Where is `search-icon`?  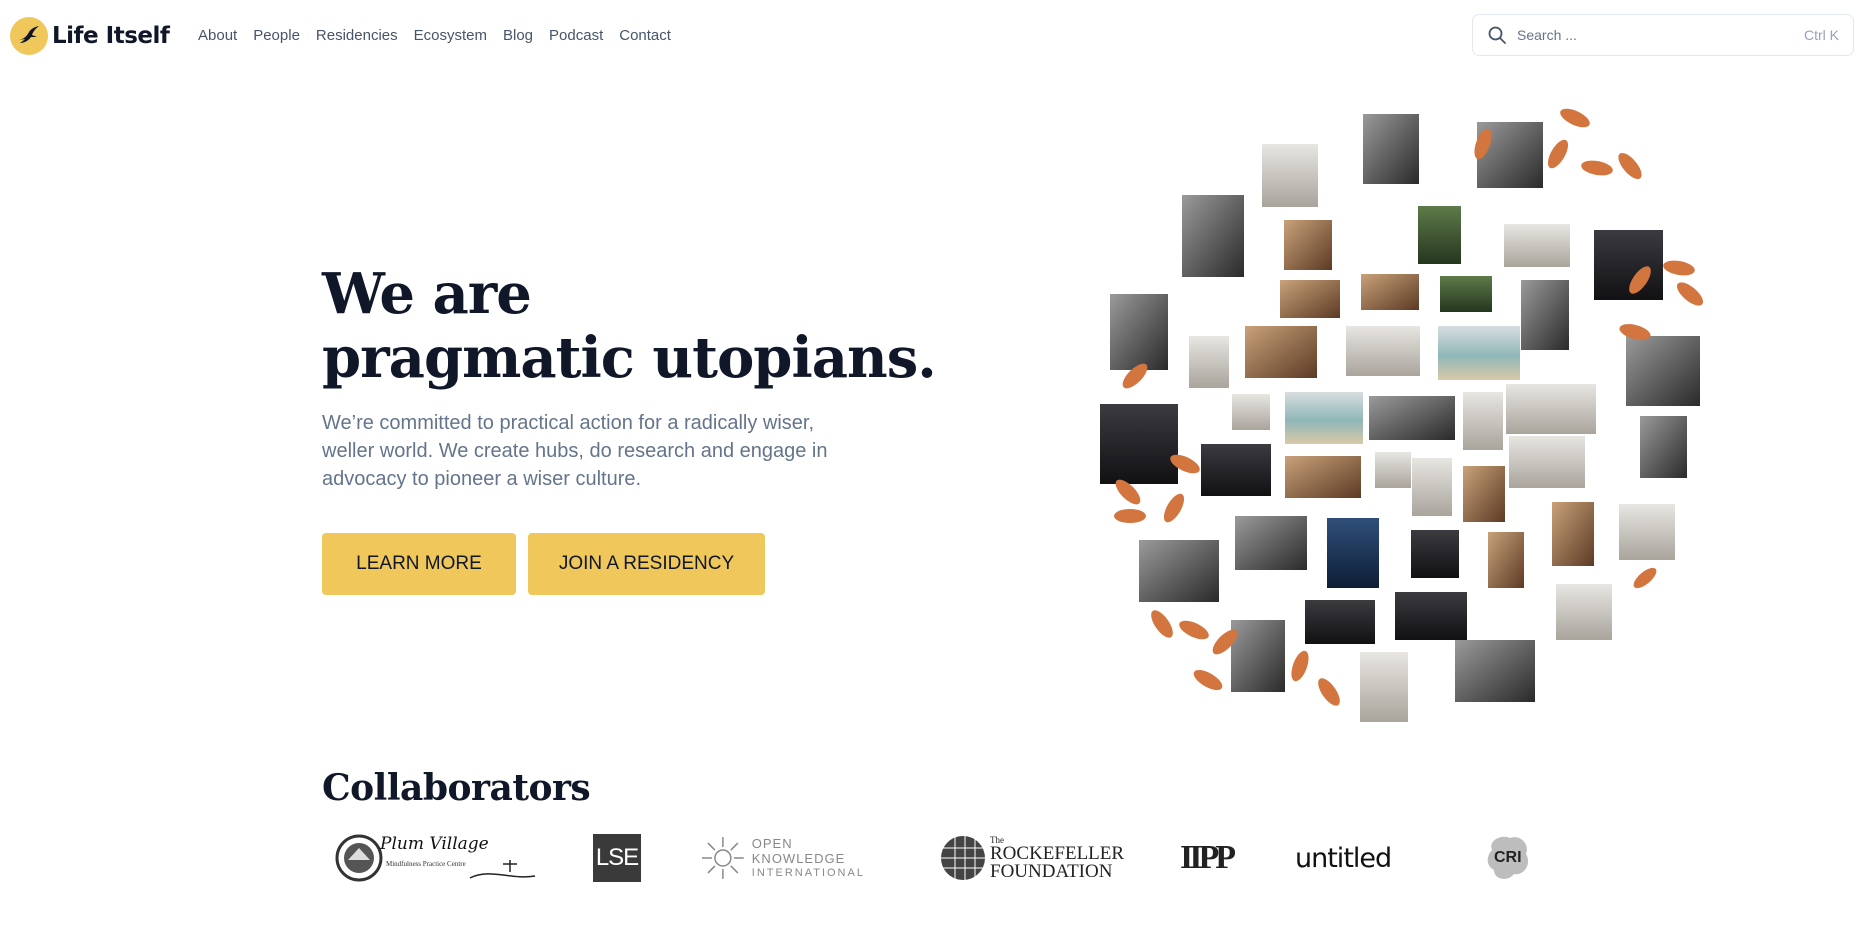 search-icon is located at coordinates (1497, 35).